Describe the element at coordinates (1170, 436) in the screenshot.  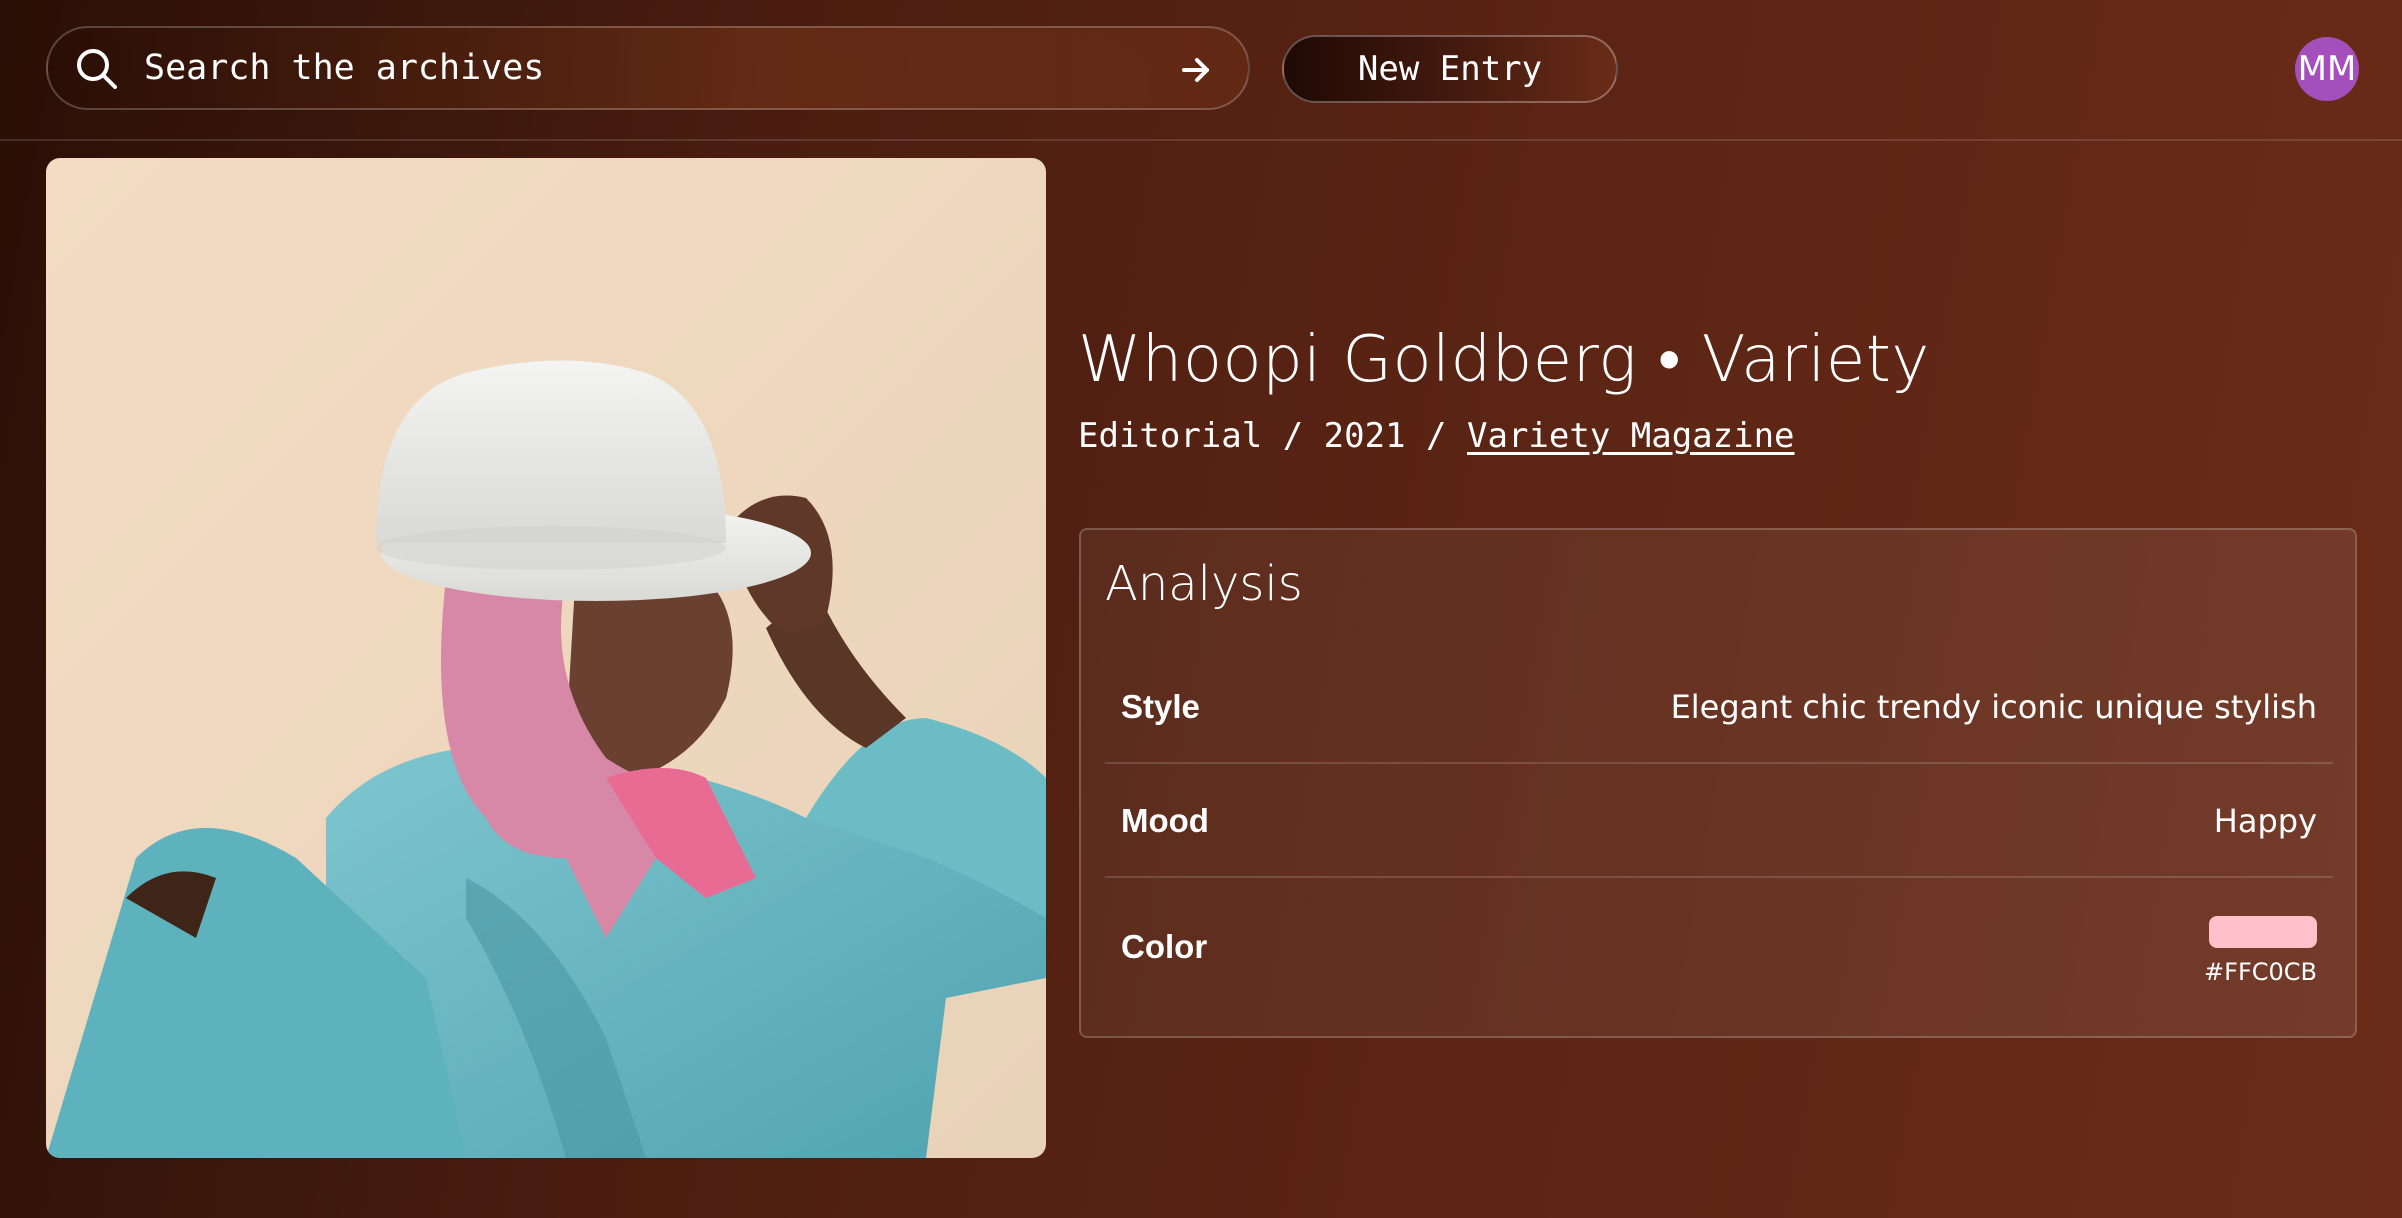
I see `entry-category: Editorial` at that location.